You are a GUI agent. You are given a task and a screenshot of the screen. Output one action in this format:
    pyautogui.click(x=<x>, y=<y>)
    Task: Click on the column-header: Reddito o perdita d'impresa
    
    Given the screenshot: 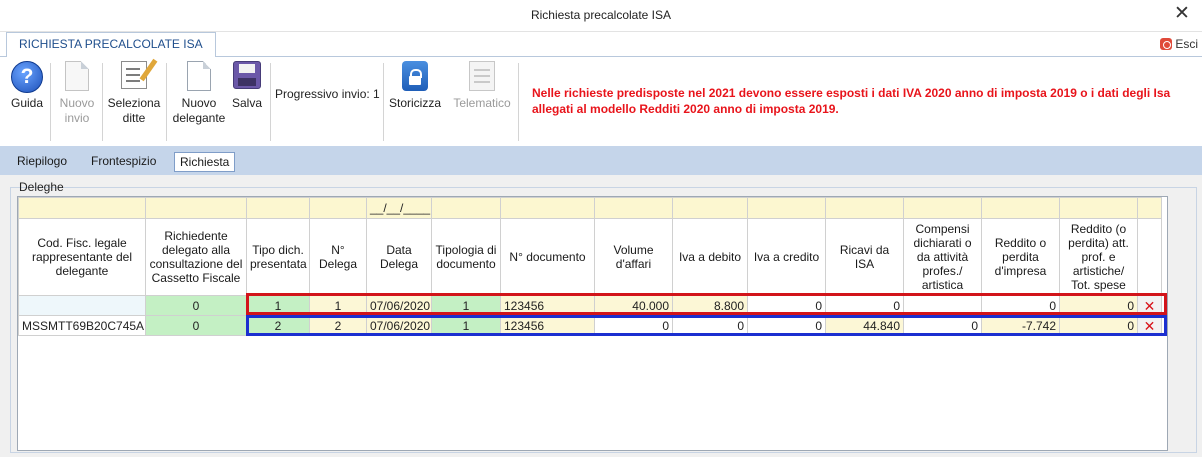 What is the action you would take?
    pyautogui.click(x=1020, y=257)
    